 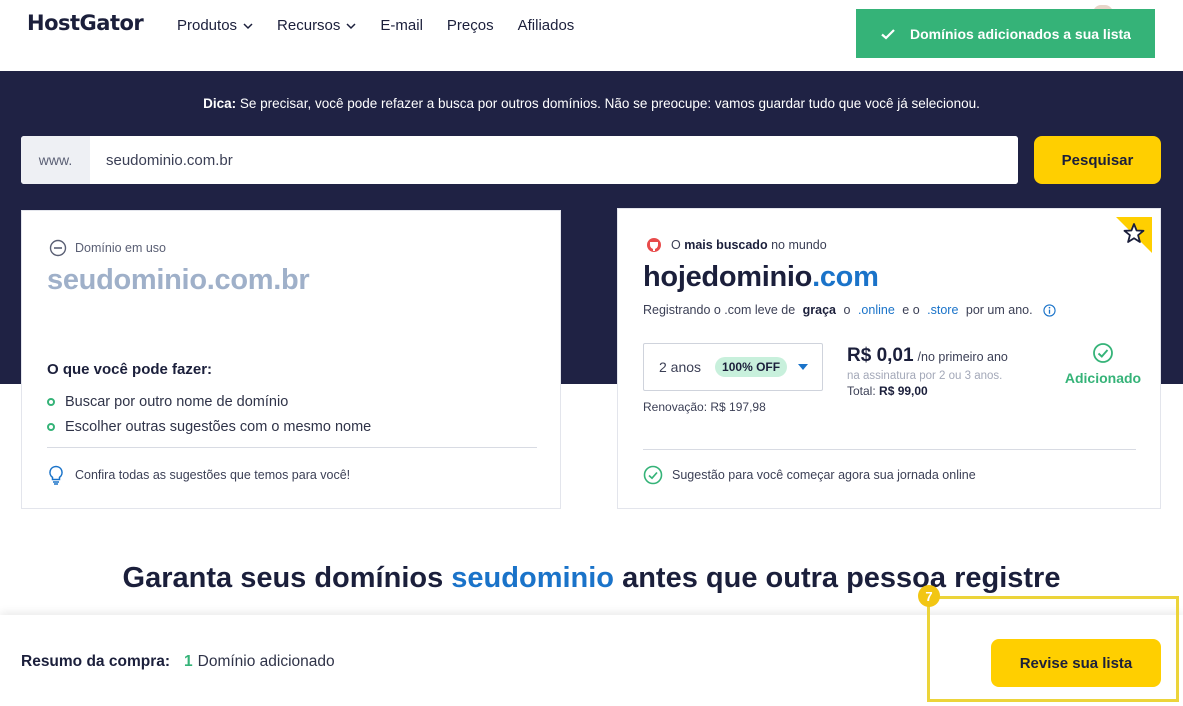 What do you see at coordinates (728, 277) in the screenshot?
I see `domain-name: hojedominio` at bounding box center [728, 277].